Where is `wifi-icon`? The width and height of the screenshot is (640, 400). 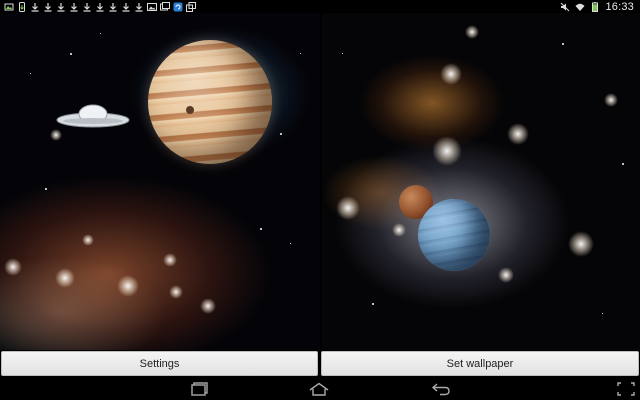
wifi-icon is located at coordinates (580, 6).